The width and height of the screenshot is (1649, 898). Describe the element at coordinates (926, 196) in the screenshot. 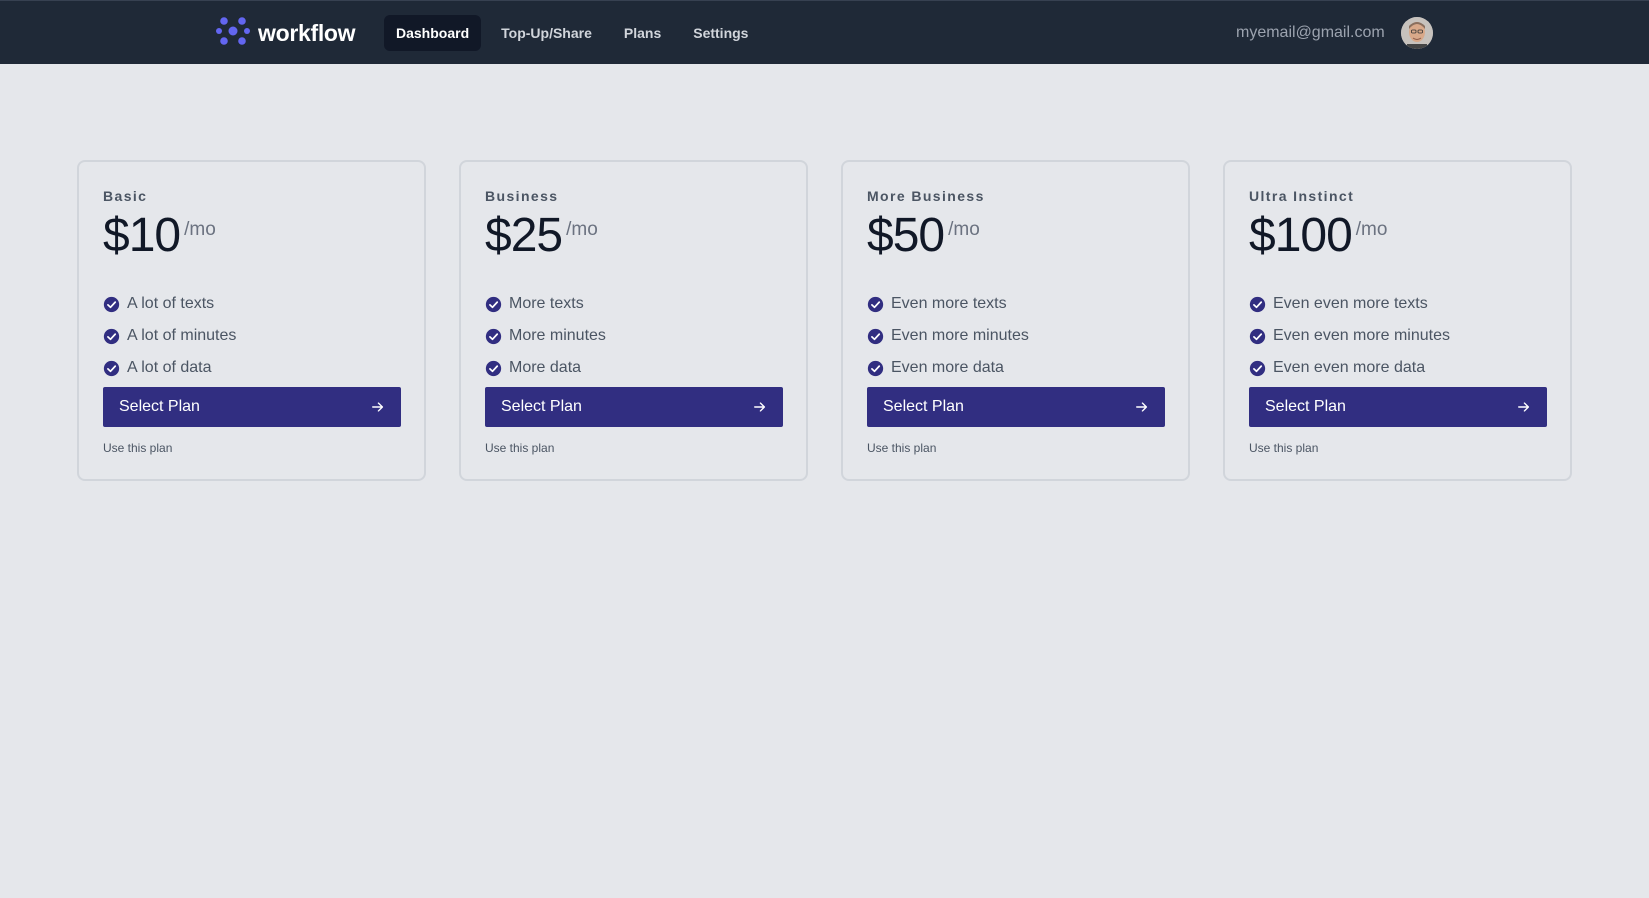

I see `plan-name: More Business` at that location.